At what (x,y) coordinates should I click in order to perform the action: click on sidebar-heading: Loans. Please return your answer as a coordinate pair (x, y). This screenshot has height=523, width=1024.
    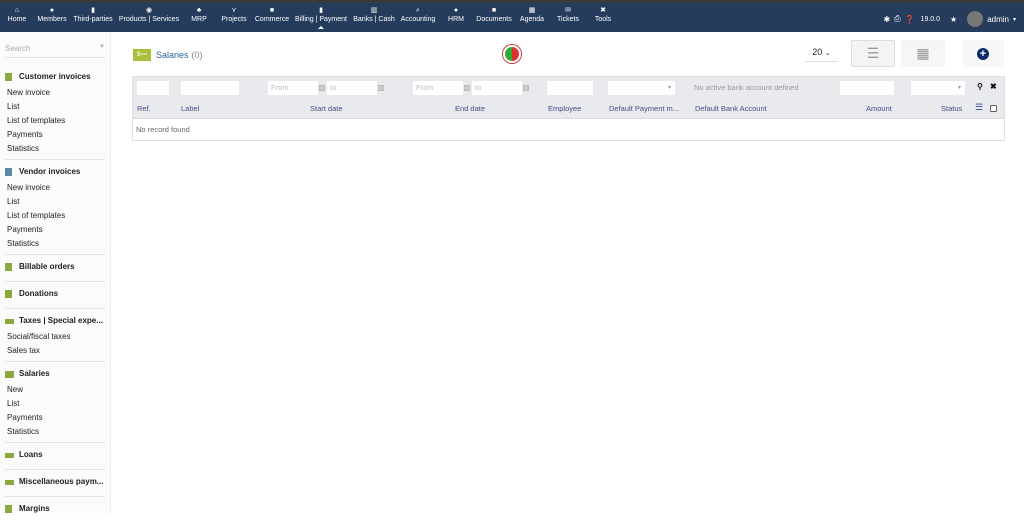
    Looking at the image, I should click on (55, 455).